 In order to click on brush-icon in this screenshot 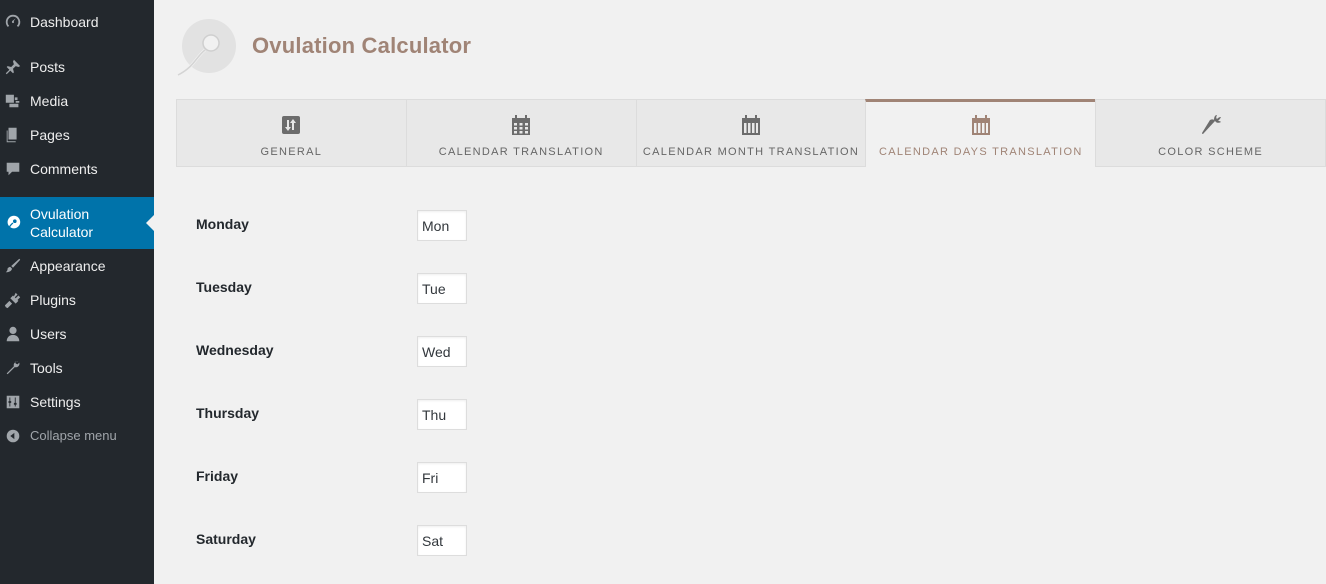, I will do `click(13, 266)`.